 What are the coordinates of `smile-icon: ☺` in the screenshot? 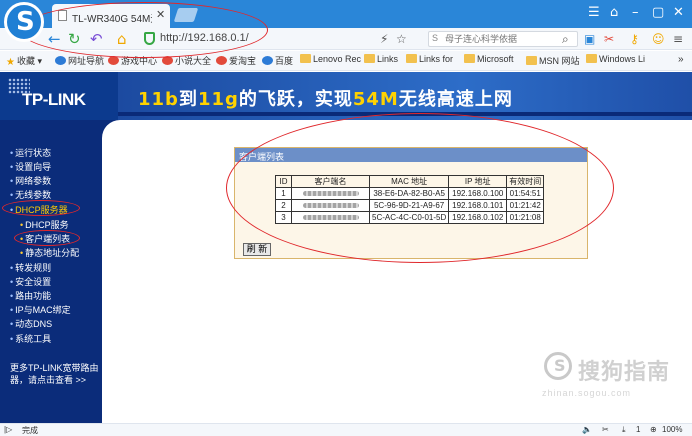 It's located at (658, 39).